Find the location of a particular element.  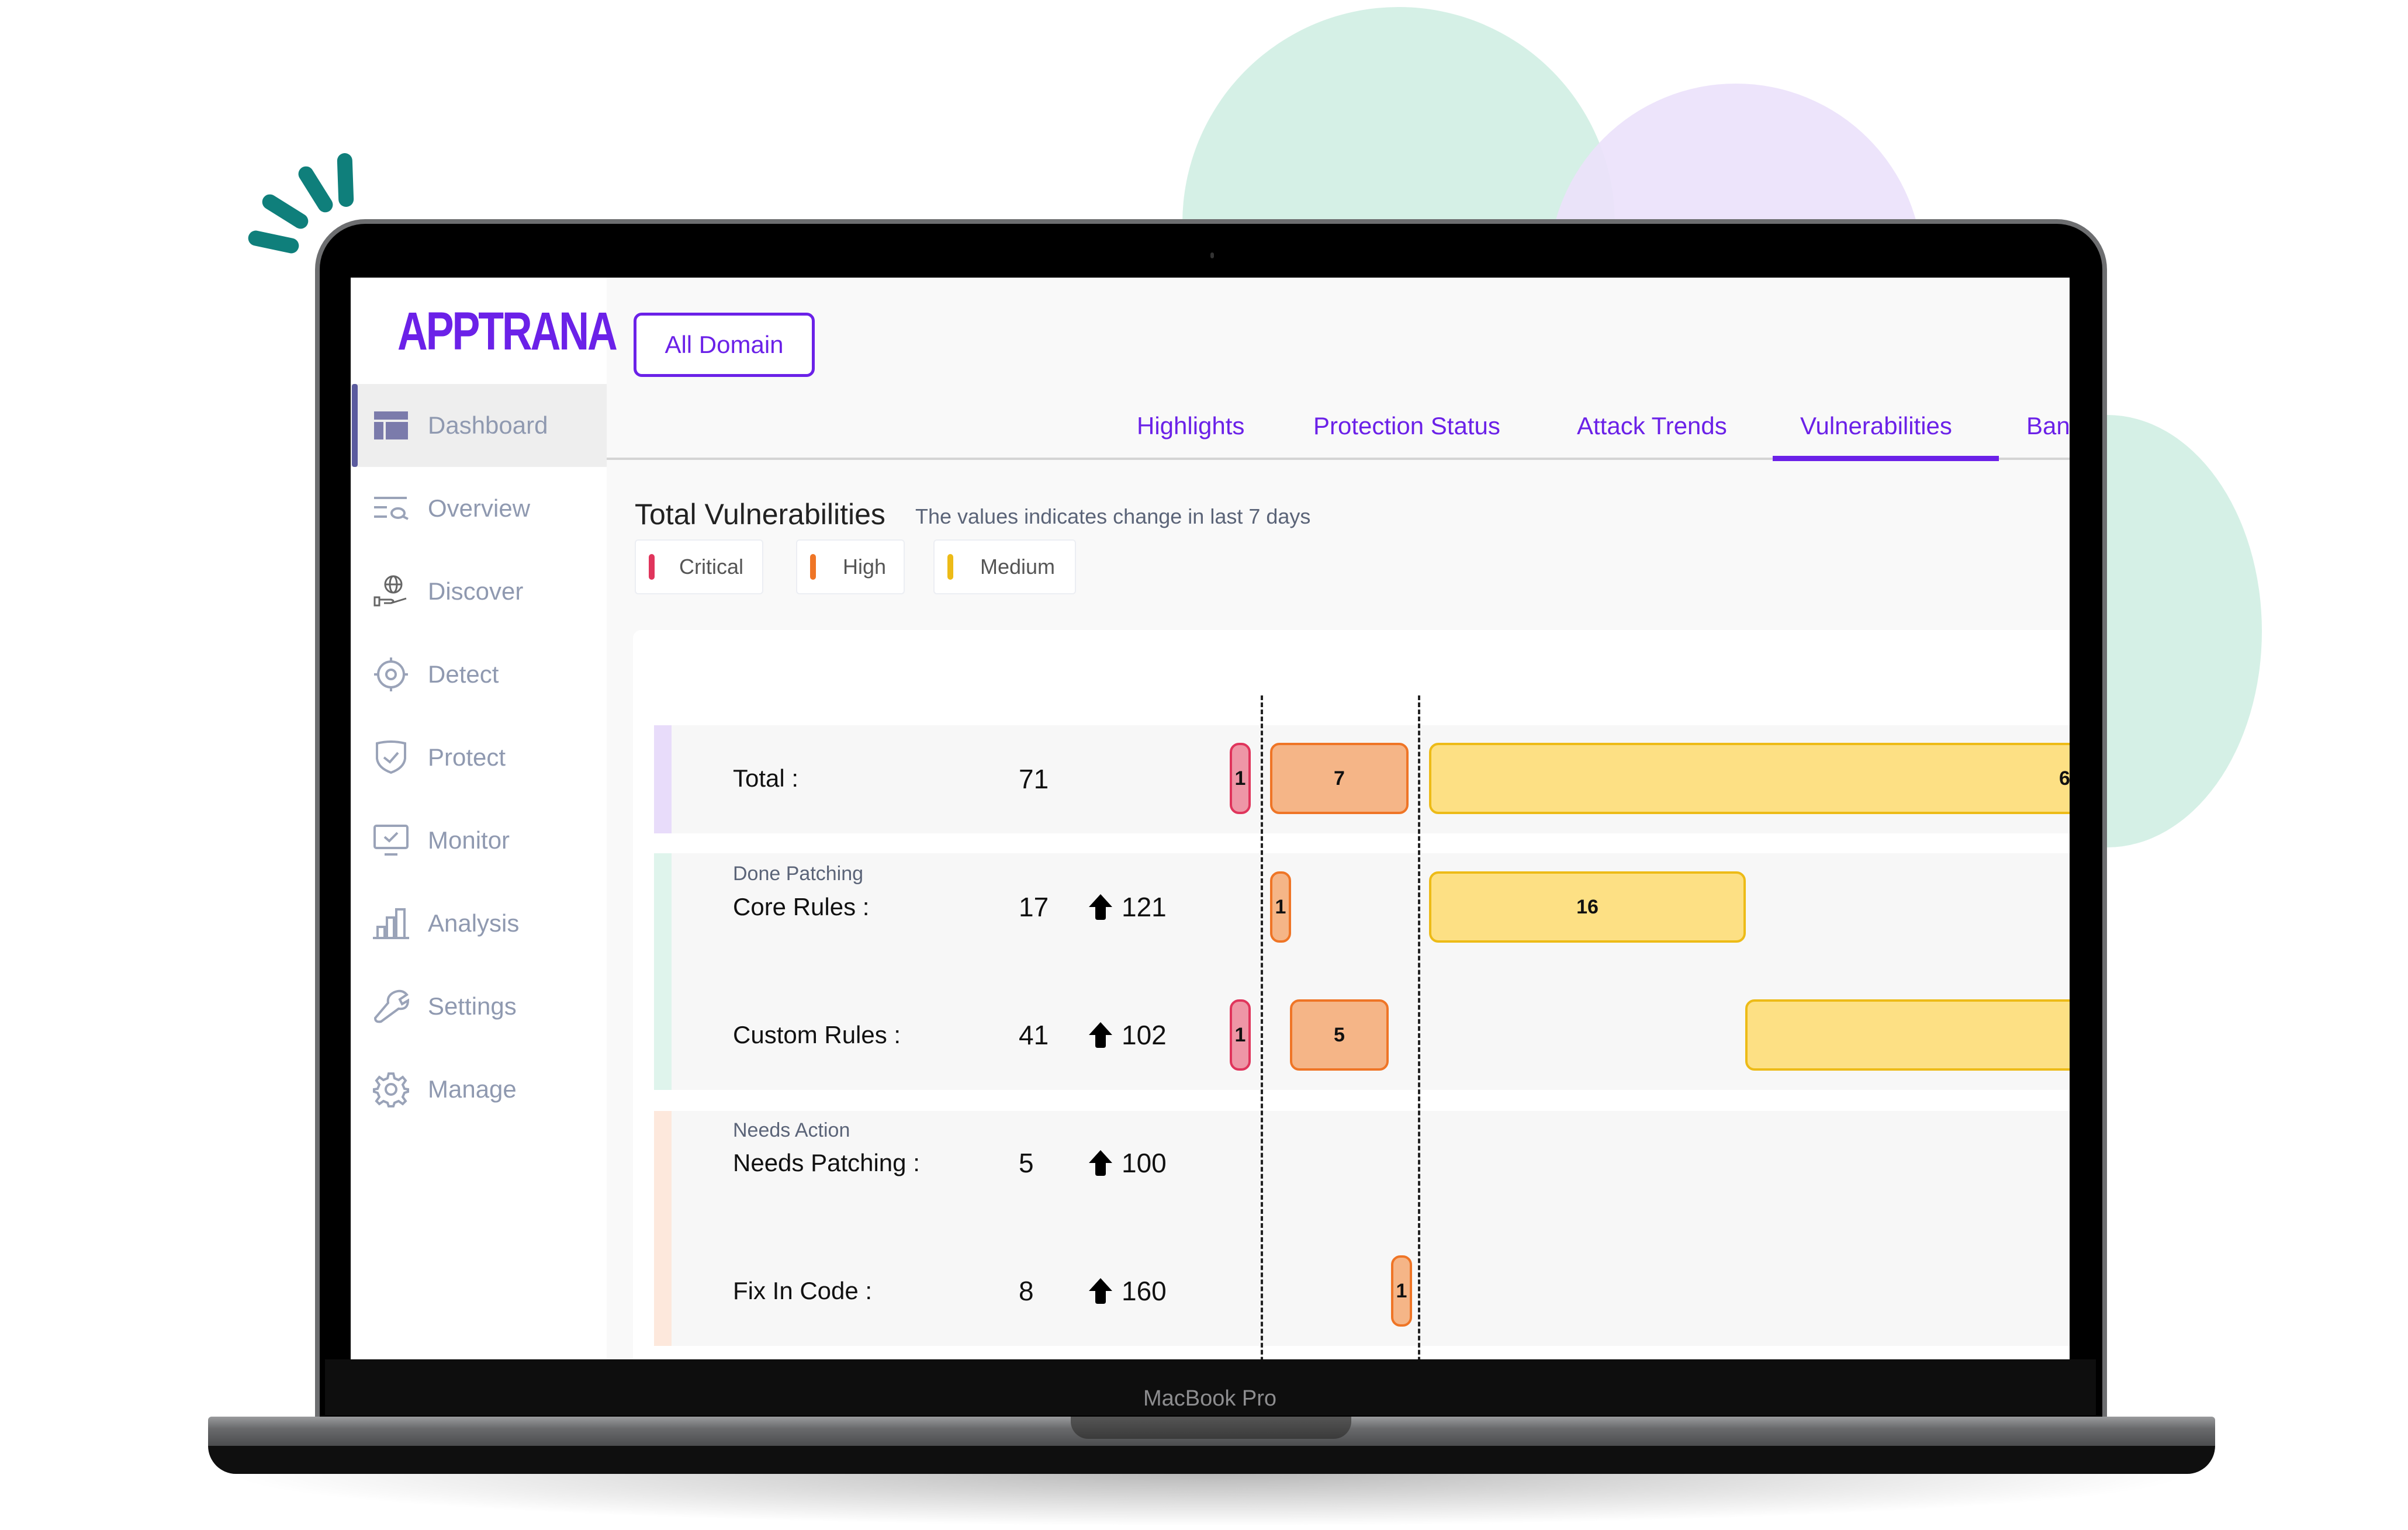

sidebar-item-protect: Protect is located at coordinates (479, 757).